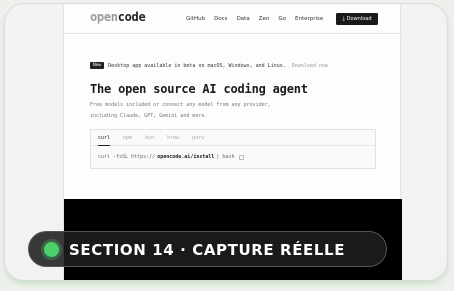  What do you see at coordinates (195, 19) in the screenshot?
I see `nav-link-github: GitHub` at bounding box center [195, 19].